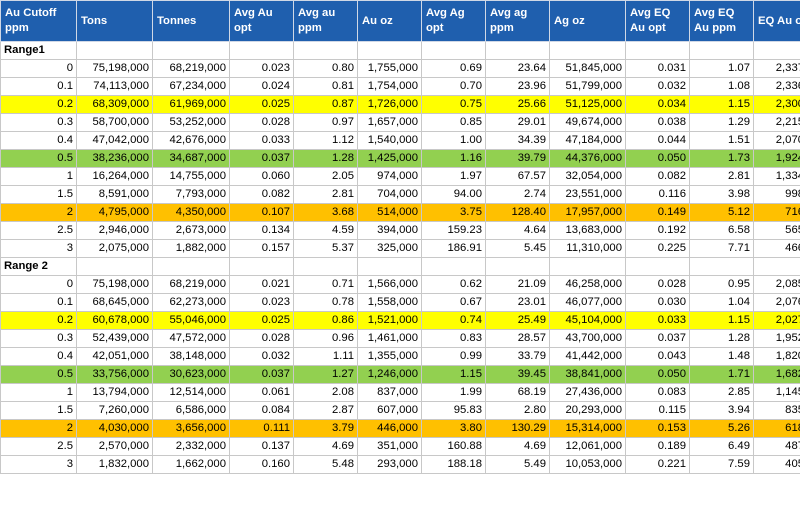  I want to click on table-cell: 23.64, so click(517, 68).